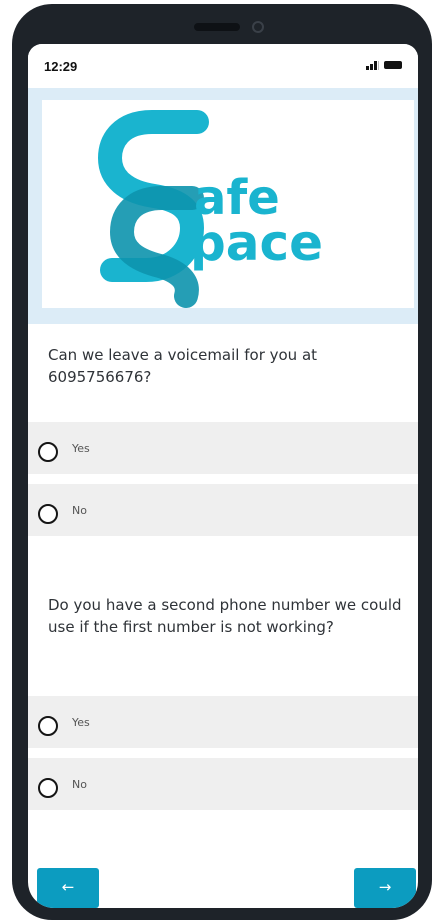 This screenshot has height=922, width=433. I want to click on option-voicemail-yes: Yes, so click(223, 448).